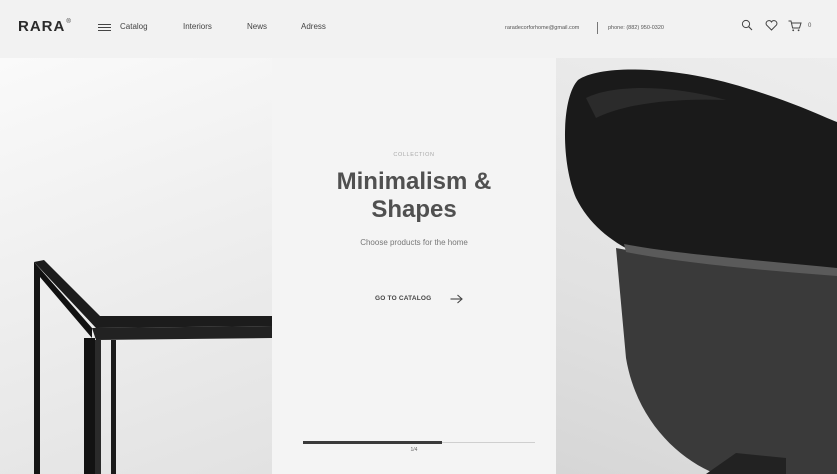 This screenshot has height=474, width=837. I want to click on collection-label: COLLECTION, so click(414, 155).